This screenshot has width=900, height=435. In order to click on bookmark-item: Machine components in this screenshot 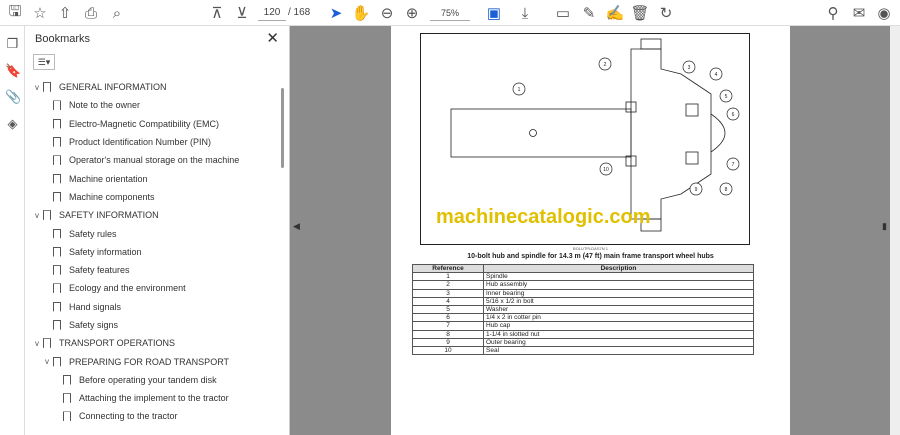, I will do `click(152, 197)`.